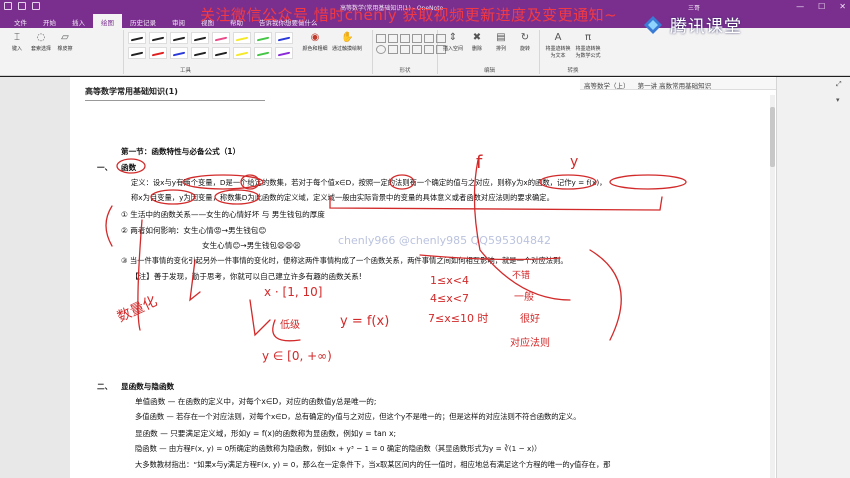 The width and height of the screenshot is (850, 478). Describe the element at coordinates (129, 167) in the screenshot. I see `part1-title: 函数` at that location.